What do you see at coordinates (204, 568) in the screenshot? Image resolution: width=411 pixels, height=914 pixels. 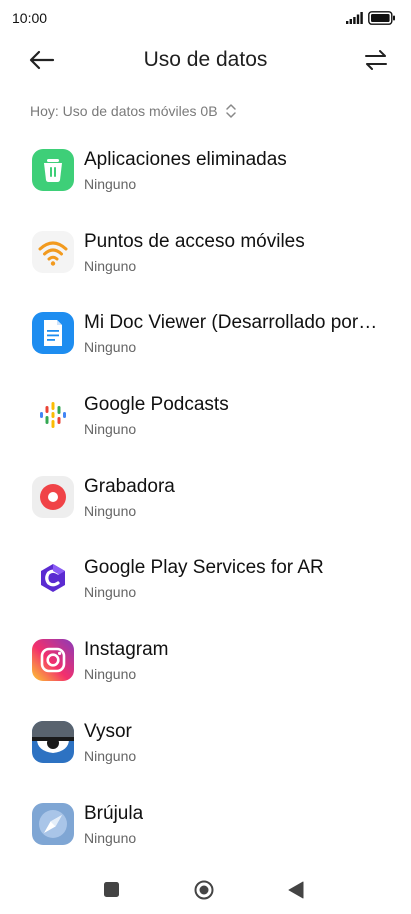 I see `app-name: Google Play Services for AR` at bounding box center [204, 568].